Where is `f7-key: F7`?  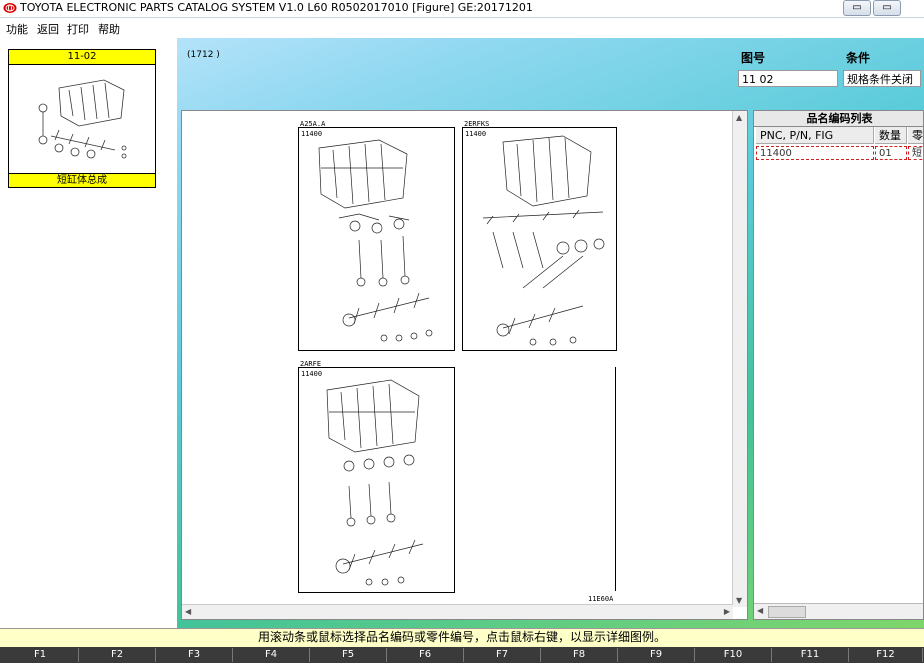 f7-key: F7 is located at coordinates (502, 655).